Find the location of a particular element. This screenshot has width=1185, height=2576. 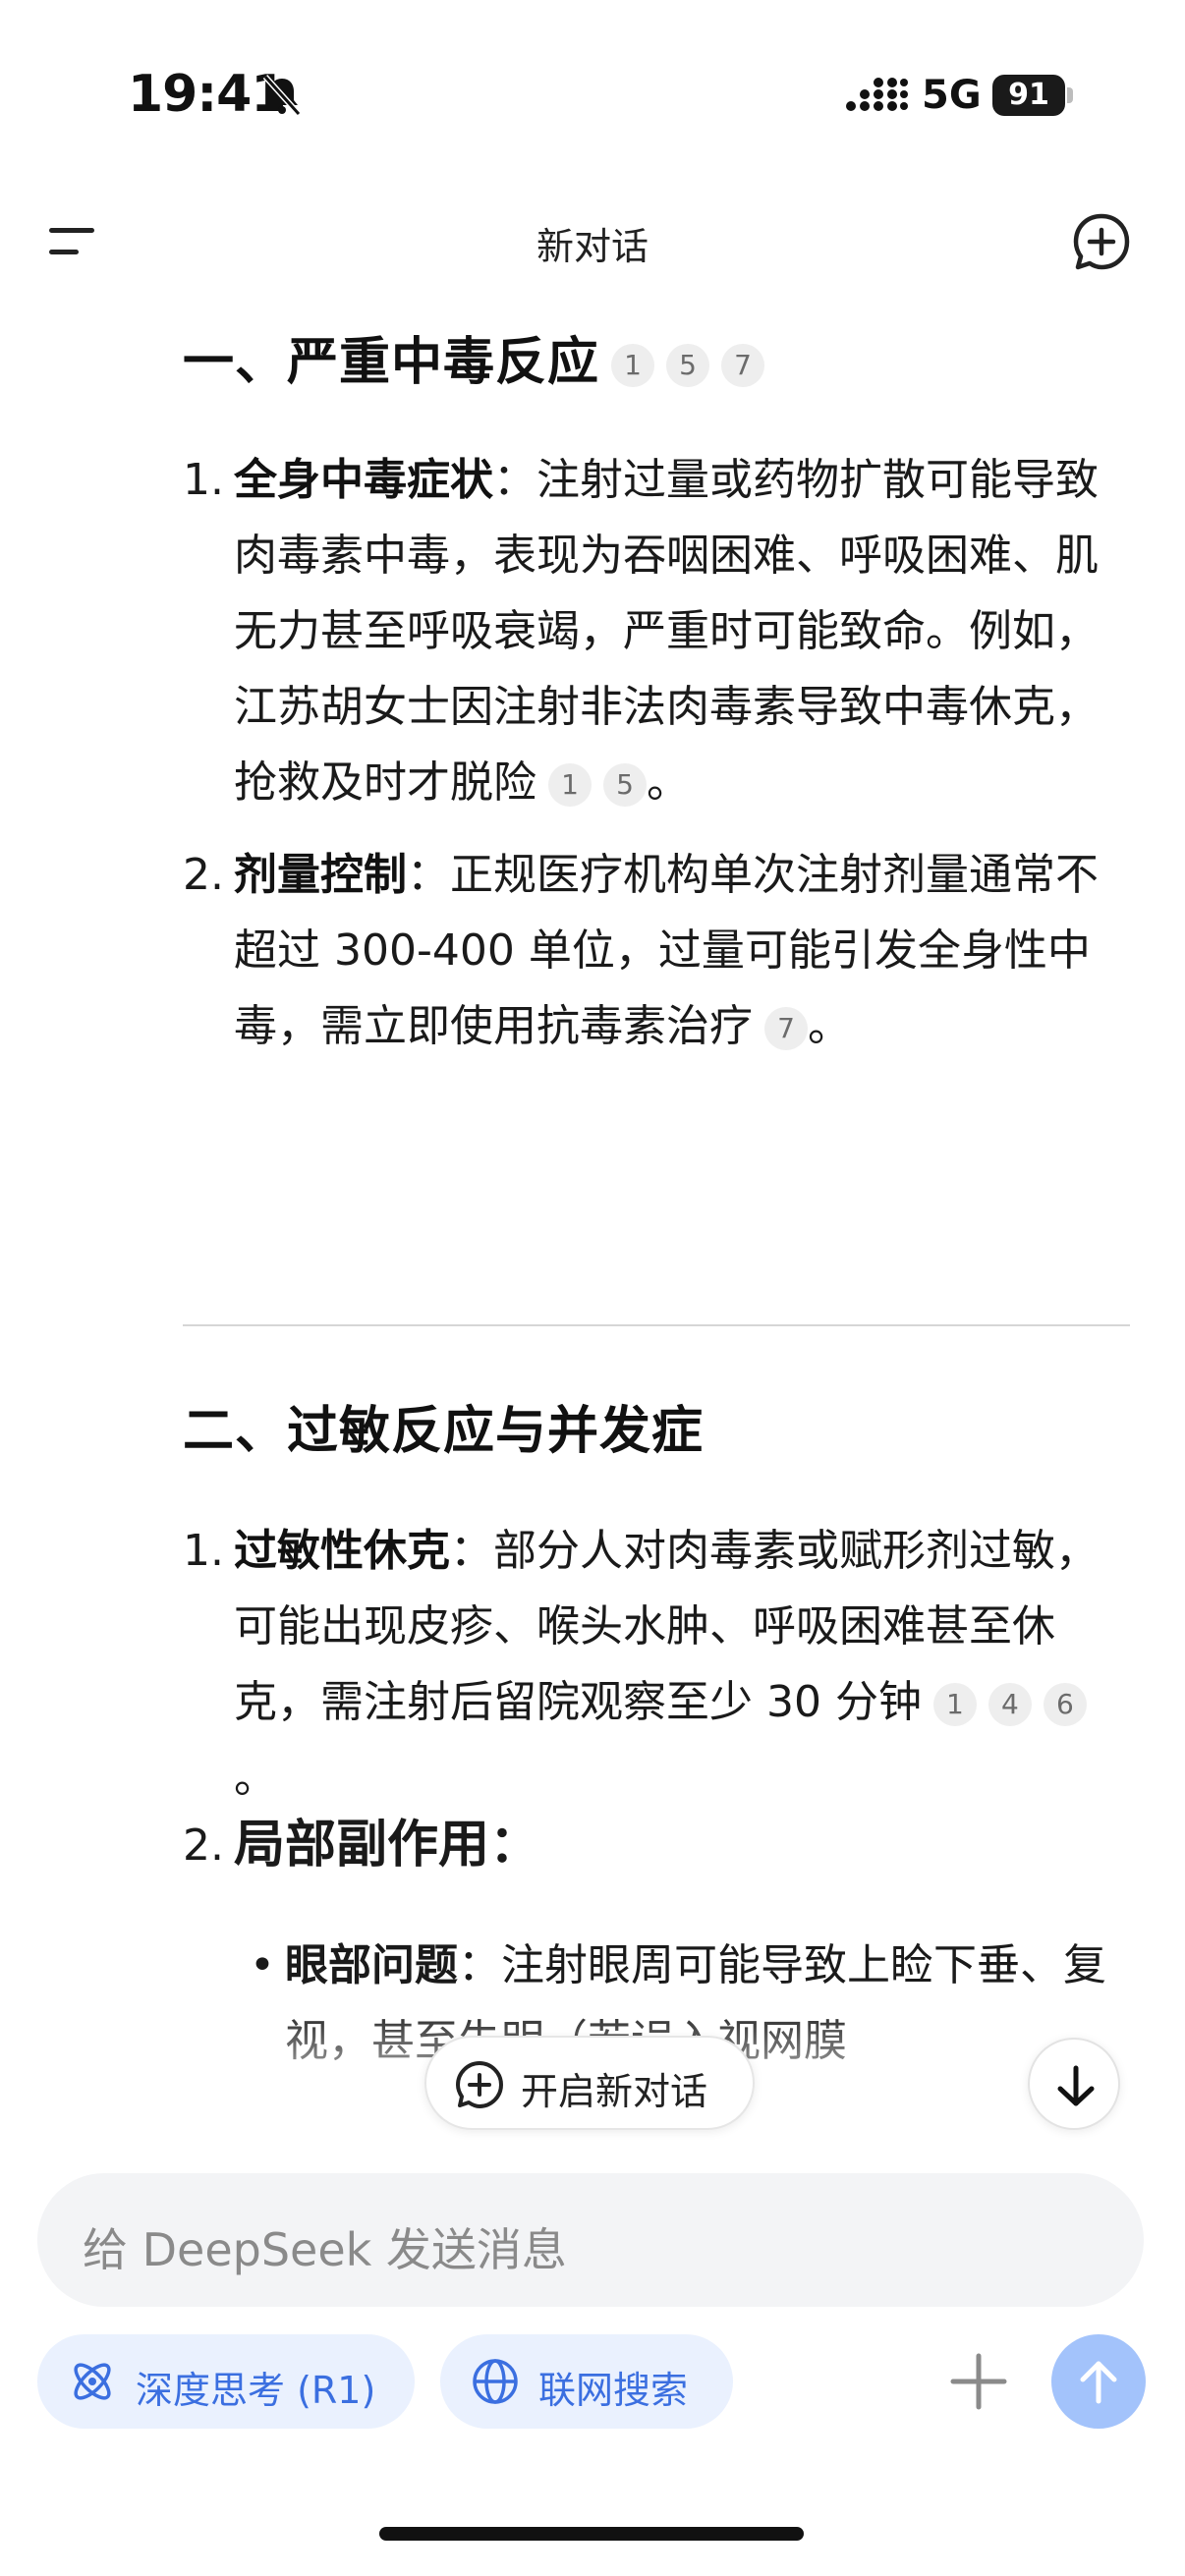

battery-level: 91 is located at coordinates (1029, 95).